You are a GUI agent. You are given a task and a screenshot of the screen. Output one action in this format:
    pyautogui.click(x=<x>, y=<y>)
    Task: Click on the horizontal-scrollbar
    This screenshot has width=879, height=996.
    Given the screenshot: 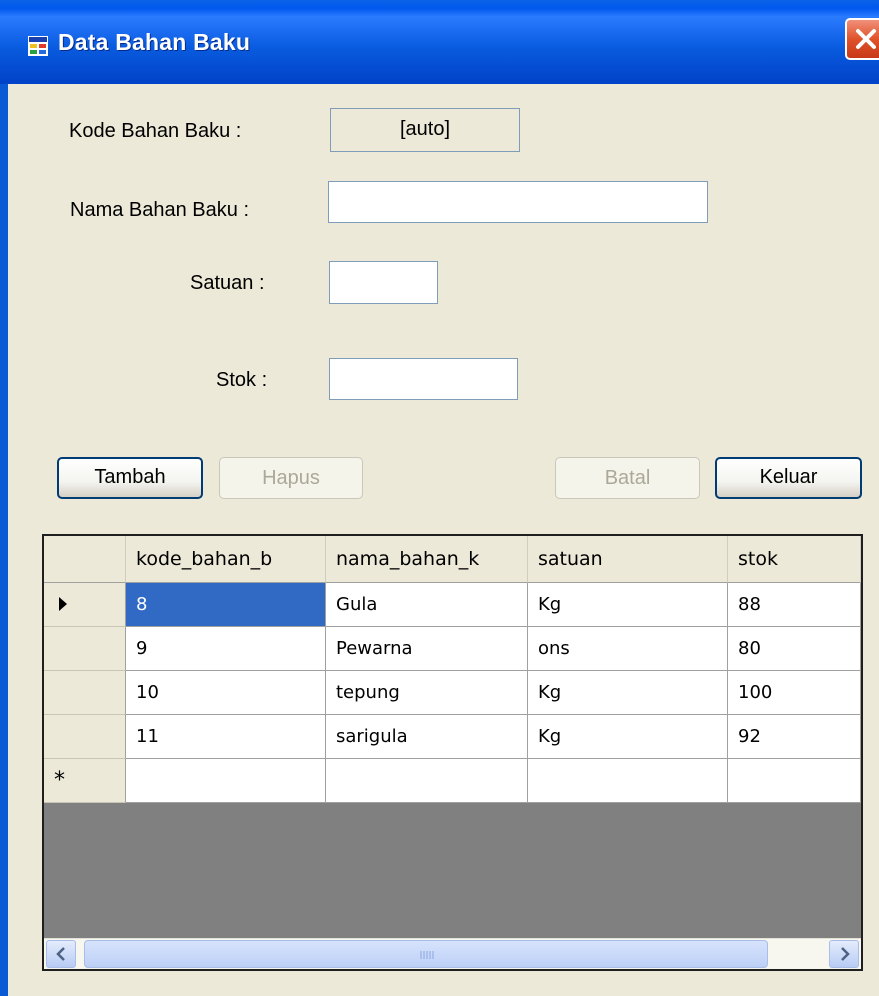 What is the action you would take?
    pyautogui.click(x=452, y=953)
    